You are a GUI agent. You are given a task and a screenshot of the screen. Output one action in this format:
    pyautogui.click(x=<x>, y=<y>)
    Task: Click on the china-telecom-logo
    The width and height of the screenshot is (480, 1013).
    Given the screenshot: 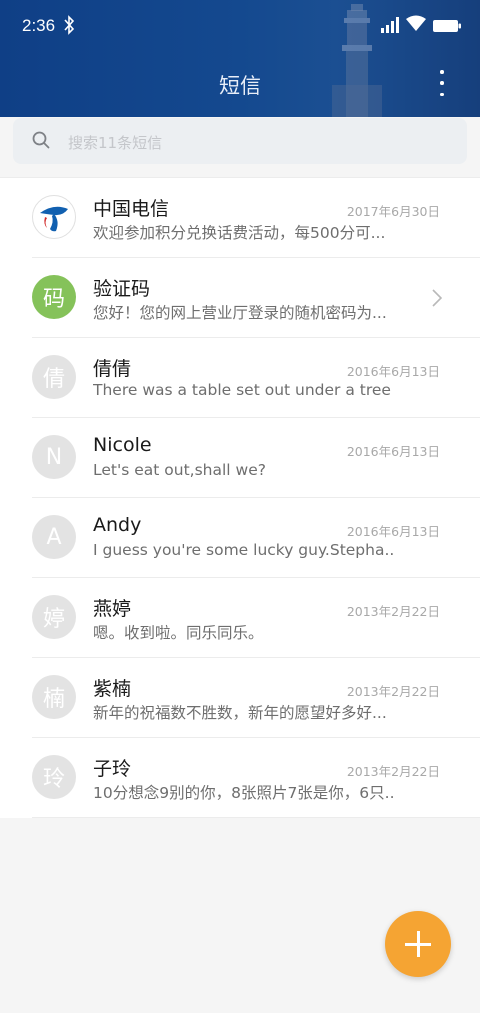 What is the action you would take?
    pyautogui.click(x=54, y=219)
    